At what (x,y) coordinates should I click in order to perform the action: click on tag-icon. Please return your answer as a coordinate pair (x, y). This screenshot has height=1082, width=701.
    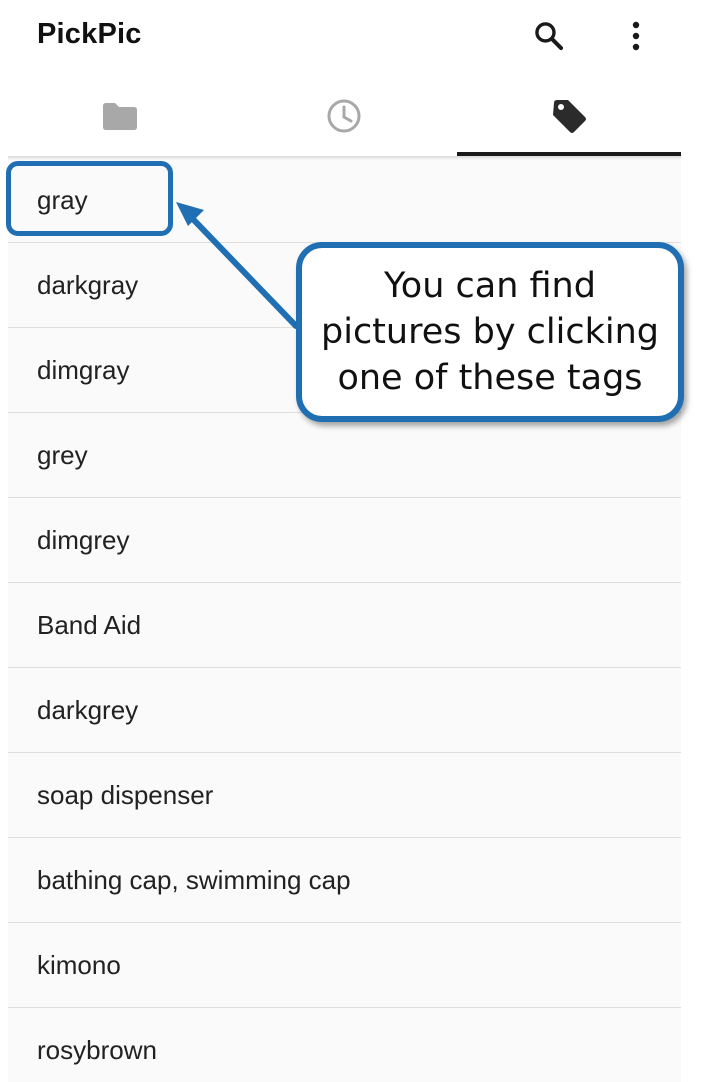
    Looking at the image, I should click on (569, 116).